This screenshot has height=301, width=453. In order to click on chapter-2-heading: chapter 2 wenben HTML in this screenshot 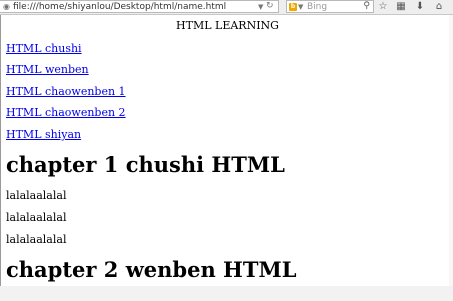, I will do `click(151, 269)`.